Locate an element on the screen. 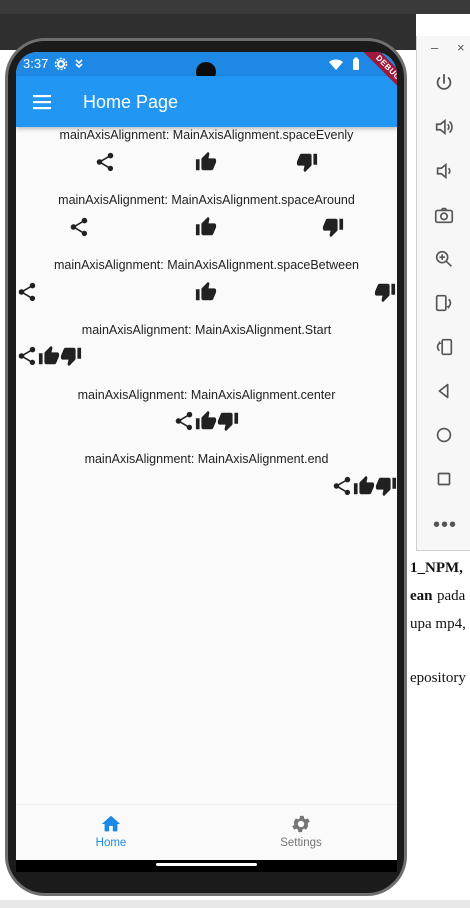  home-icon is located at coordinates (111, 823).